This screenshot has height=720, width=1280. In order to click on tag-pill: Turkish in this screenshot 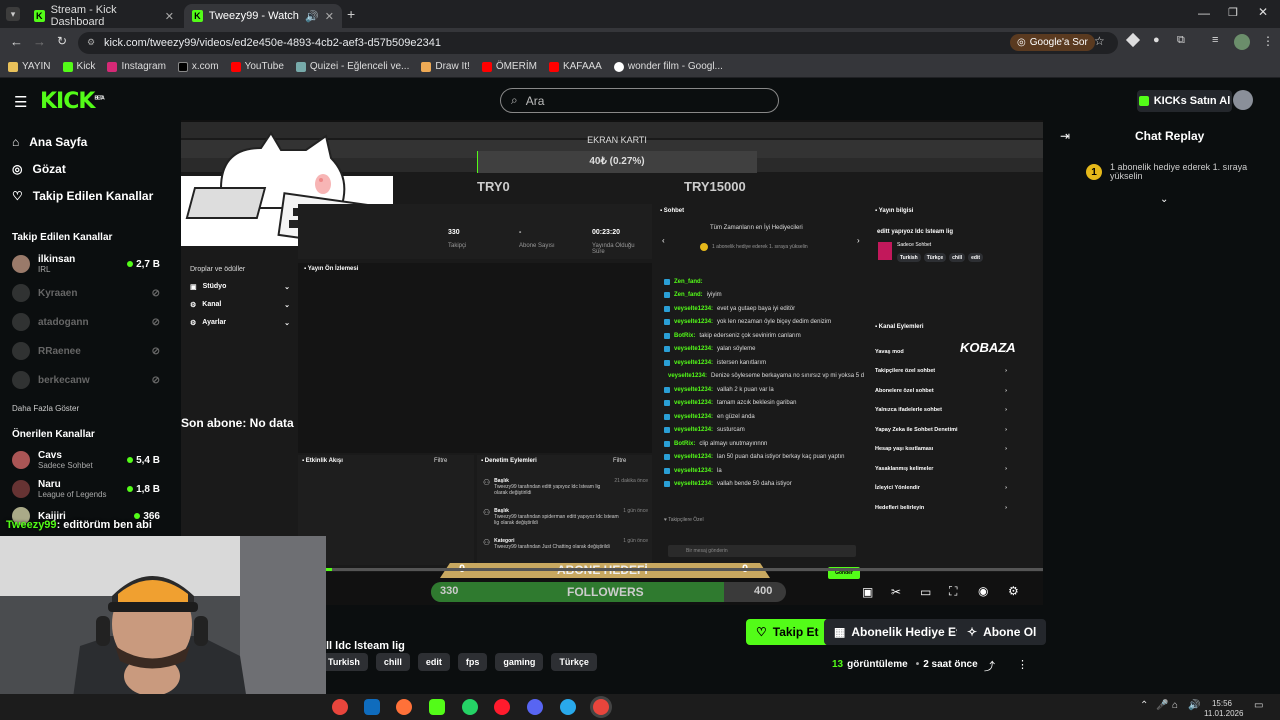, I will do `click(344, 662)`.